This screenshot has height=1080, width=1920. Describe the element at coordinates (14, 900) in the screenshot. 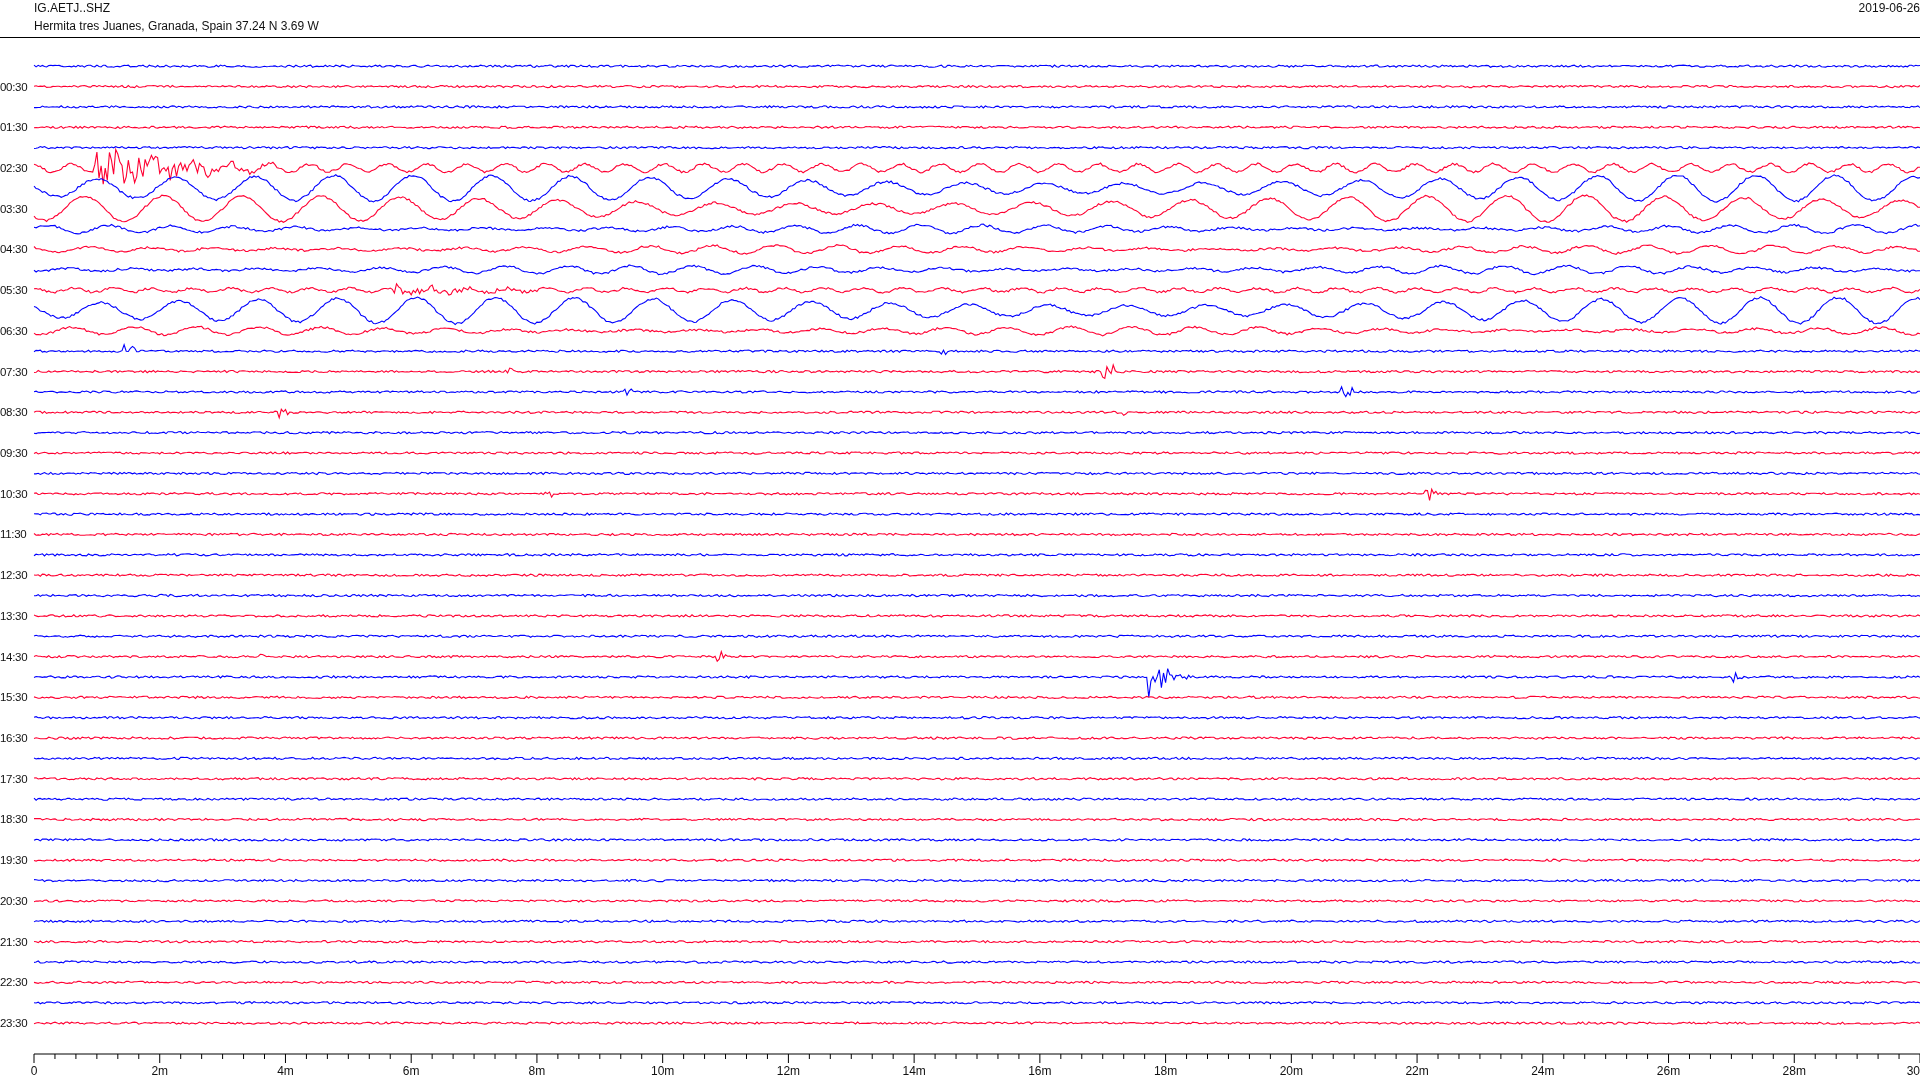

I see `time-label: 20:30` at that location.